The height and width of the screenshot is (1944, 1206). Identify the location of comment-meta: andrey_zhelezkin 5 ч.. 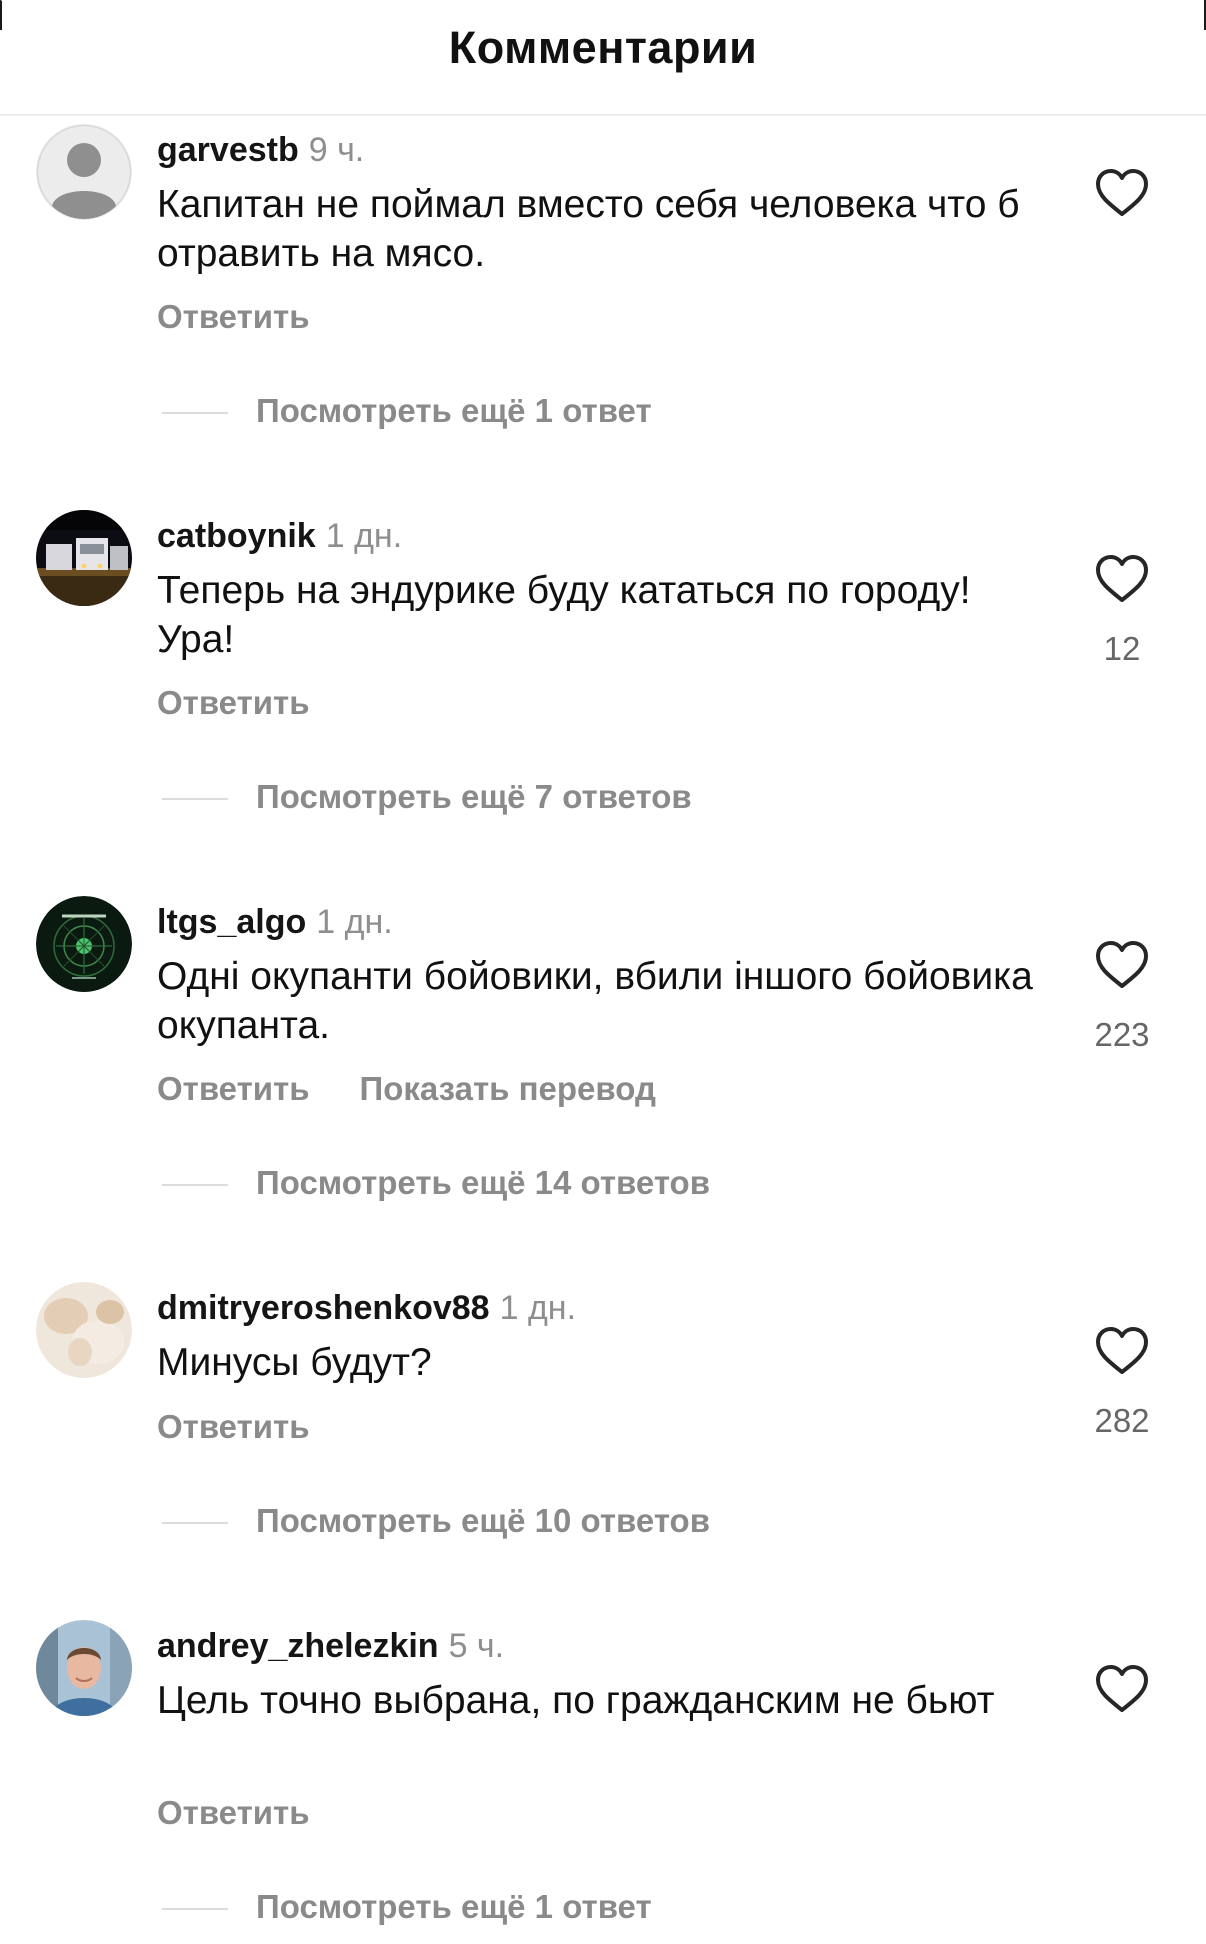
(330, 1646).